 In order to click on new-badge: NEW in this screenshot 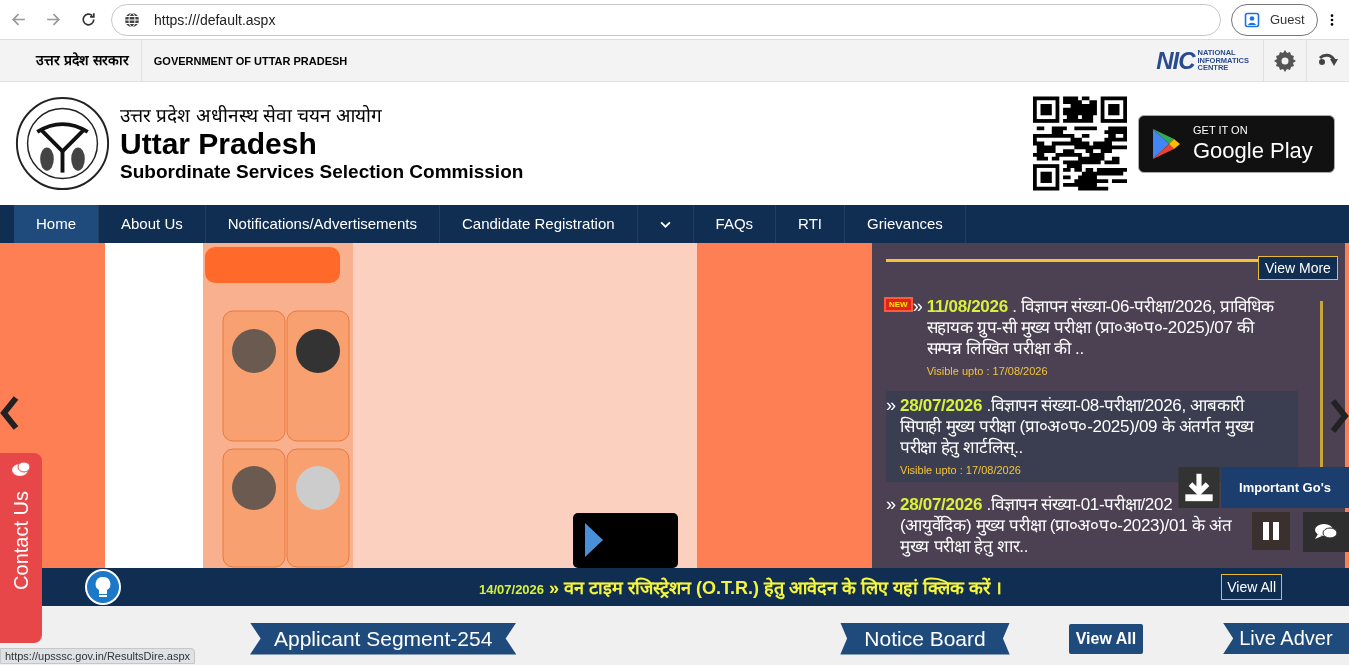, I will do `click(898, 304)`.